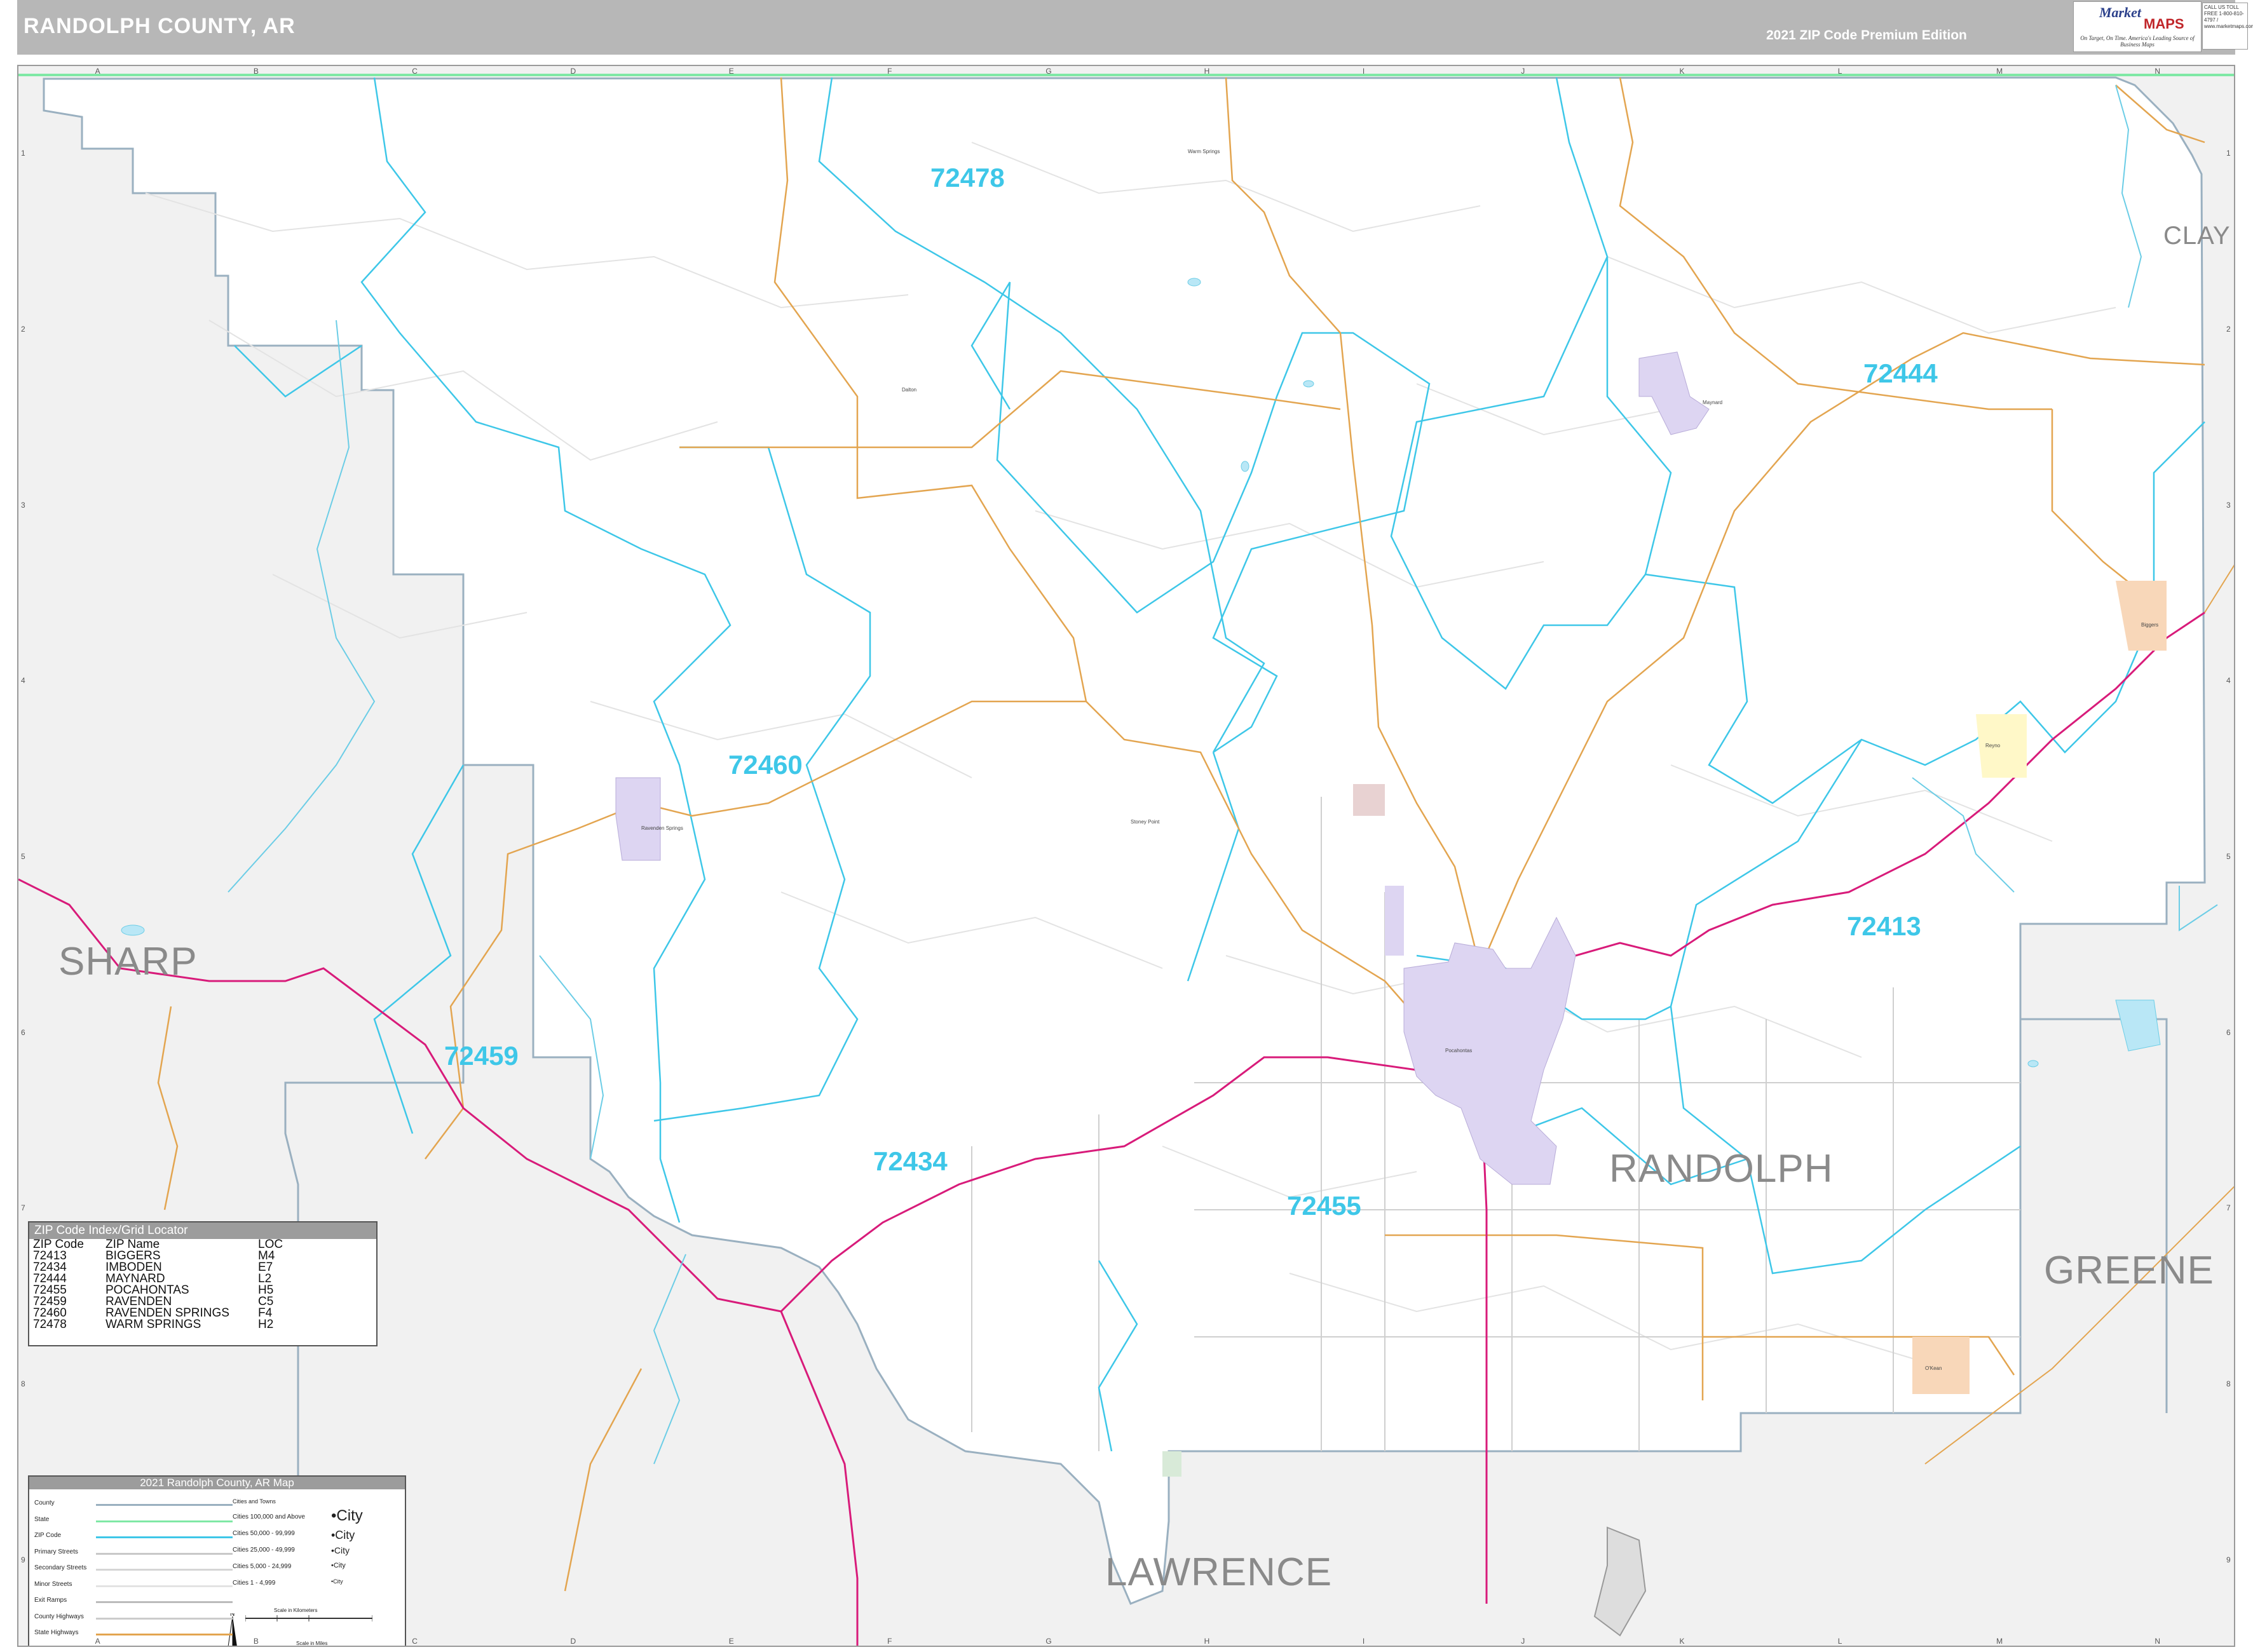 This screenshot has width=2253, height=1652. What do you see at coordinates (1713, 403) in the screenshot?
I see `place-maynard: Maynard` at bounding box center [1713, 403].